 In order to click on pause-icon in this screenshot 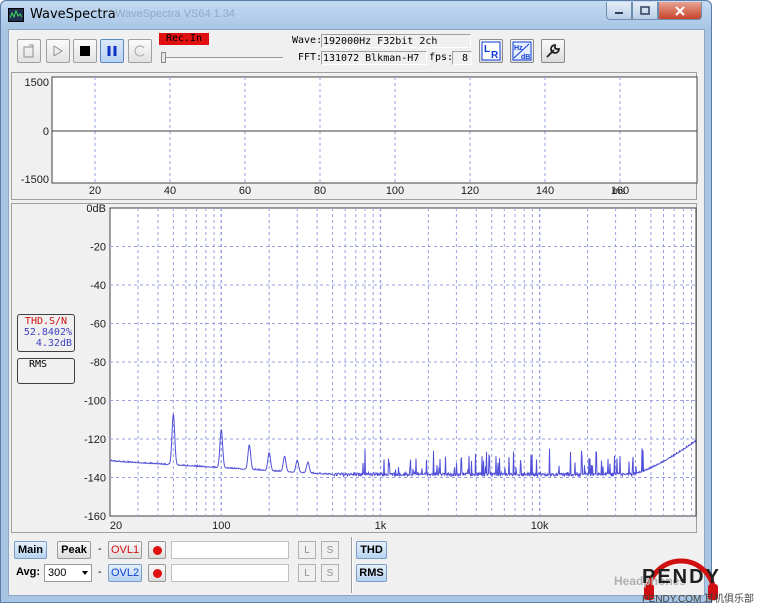, I will do `click(112, 51)`.